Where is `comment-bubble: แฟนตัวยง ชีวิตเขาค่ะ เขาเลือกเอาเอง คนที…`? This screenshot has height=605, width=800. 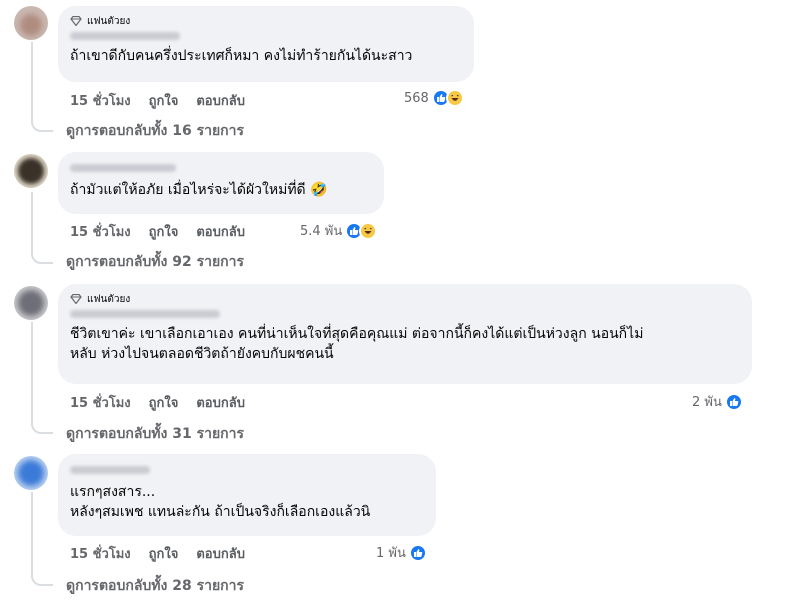 comment-bubble: แฟนตัวยง ชีวิตเขาค่ะ เขาเลือกเอาเอง คนที… is located at coordinates (405, 334).